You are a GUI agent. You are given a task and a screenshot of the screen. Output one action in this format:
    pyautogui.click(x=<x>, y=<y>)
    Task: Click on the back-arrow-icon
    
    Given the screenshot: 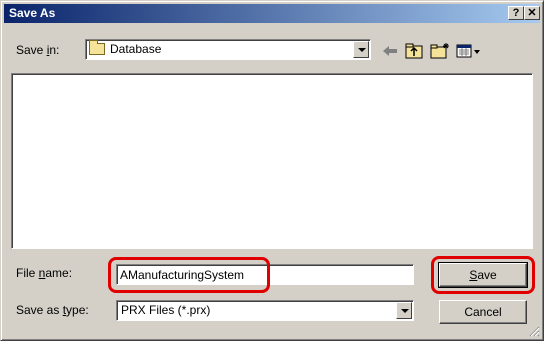 What is the action you would take?
    pyautogui.click(x=390, y=51)
    